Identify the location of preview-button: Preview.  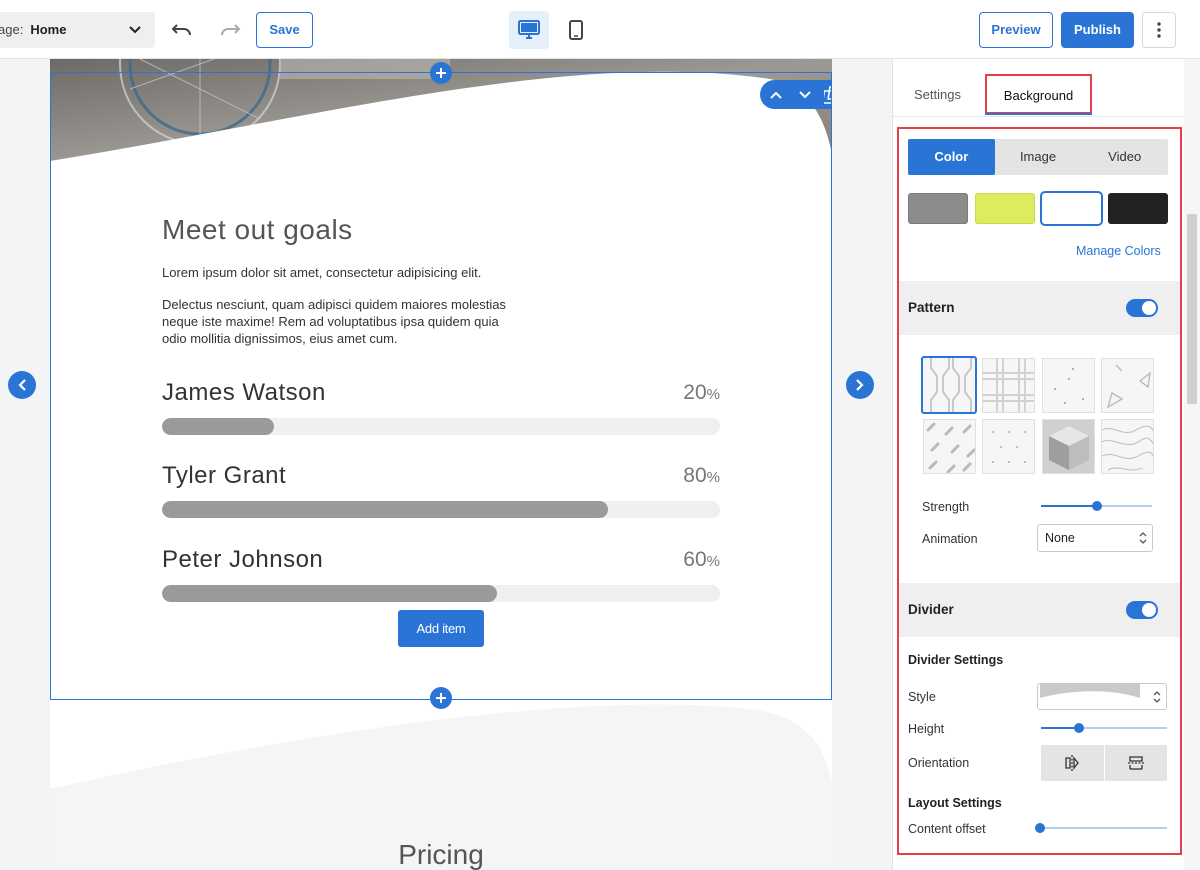
(1016, 30).